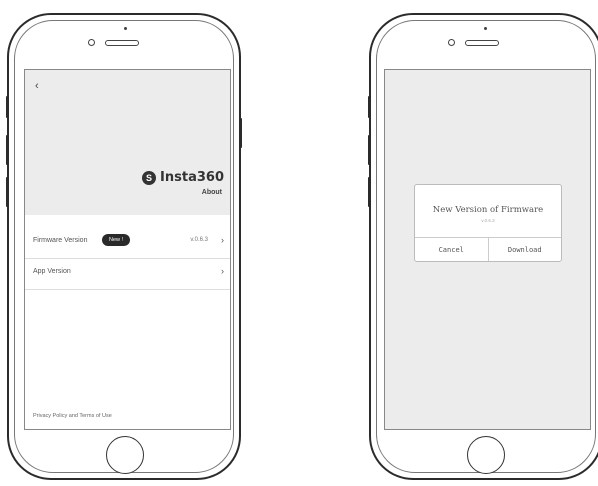 The image size is (598, 486). I want to click on firmware-version-value: v.0.6.3, so click(199, 240).